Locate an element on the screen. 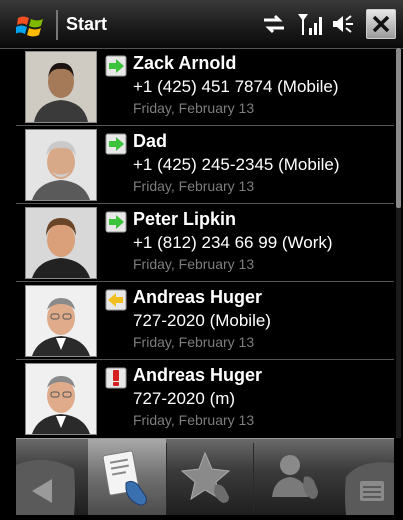 This screenshot has width=403, height=520. tab-call-history is located at coordinates (127, 477).